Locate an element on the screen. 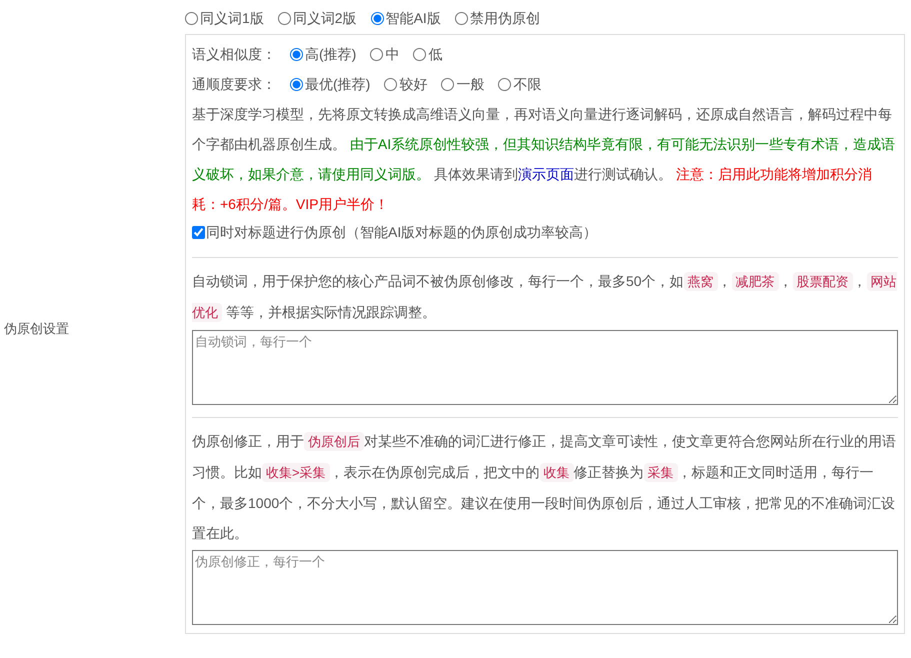 This screenshot has height=658, width=911. mode-radio: 禁用伪原创 is located at coordinates (497, 18).